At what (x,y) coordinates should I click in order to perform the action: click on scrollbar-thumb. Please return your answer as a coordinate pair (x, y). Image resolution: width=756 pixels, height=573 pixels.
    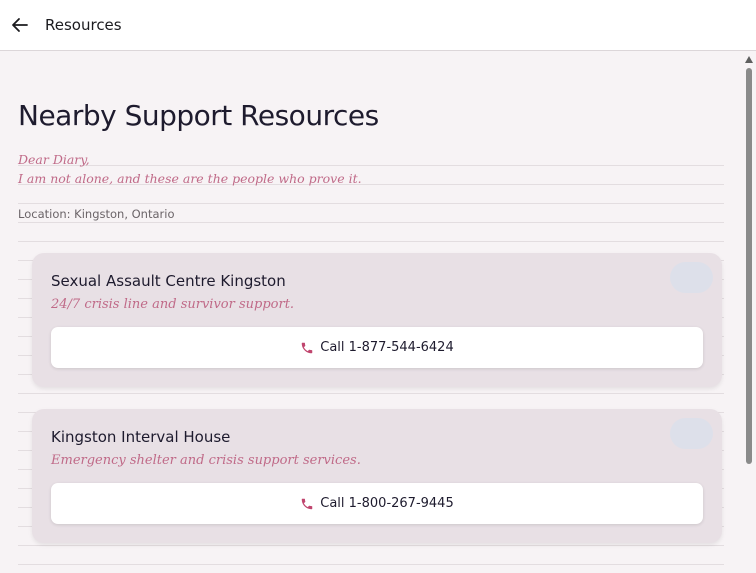
    Looking at the image, I should click on (749, 266).